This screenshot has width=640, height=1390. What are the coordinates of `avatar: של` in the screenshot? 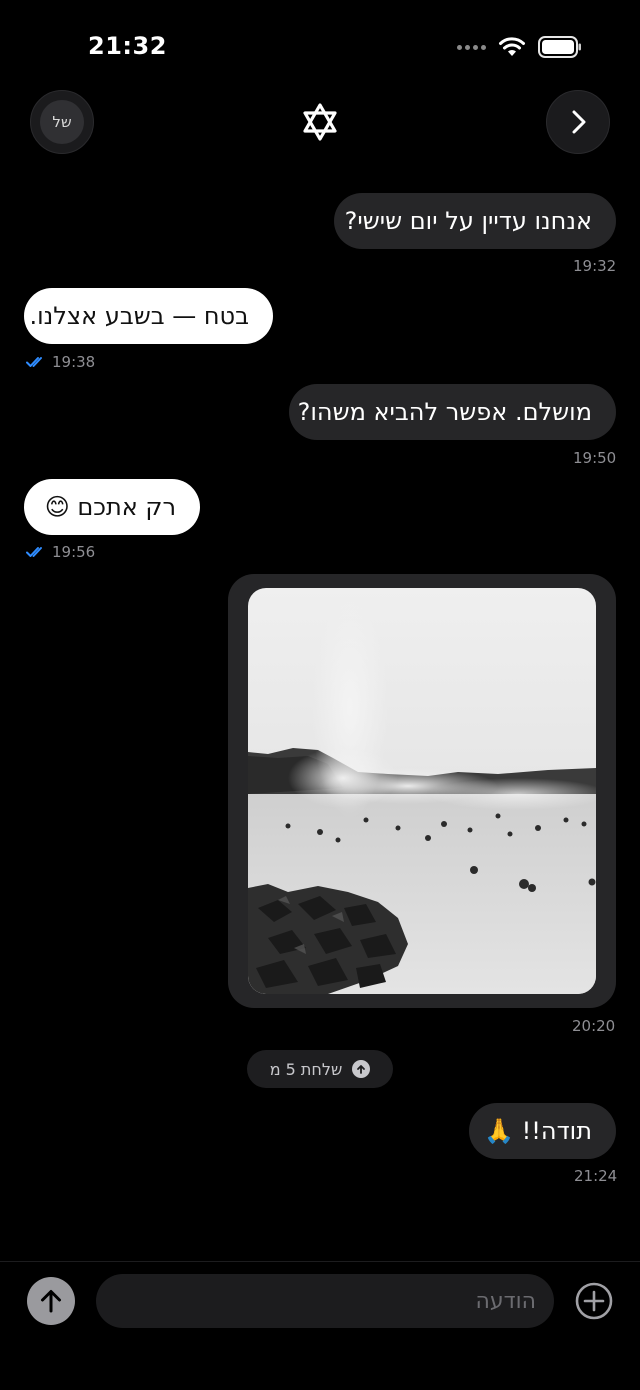 It's located at (62, 122).